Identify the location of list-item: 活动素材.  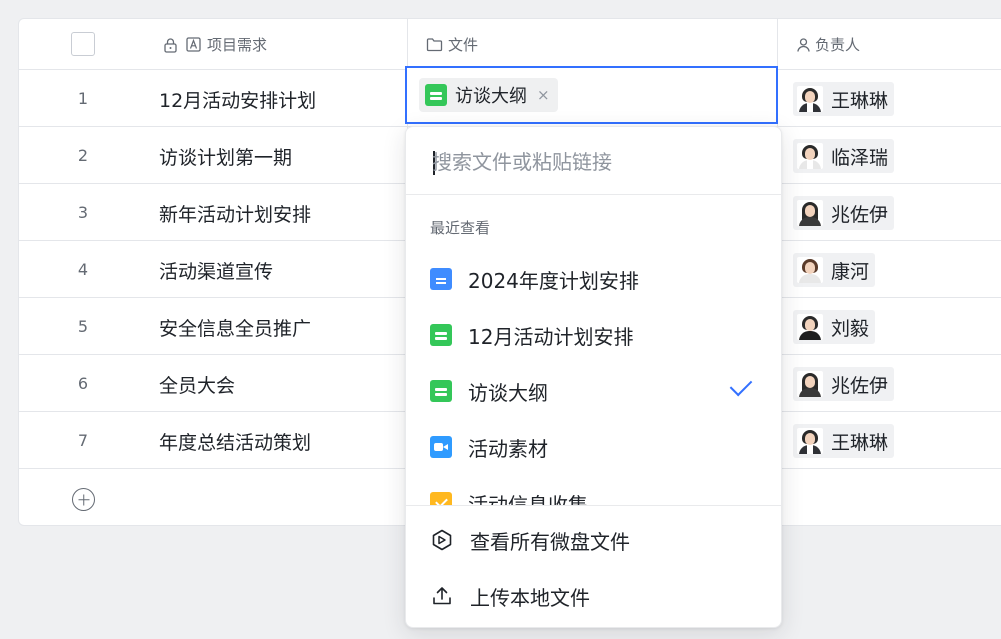
(593, 447).